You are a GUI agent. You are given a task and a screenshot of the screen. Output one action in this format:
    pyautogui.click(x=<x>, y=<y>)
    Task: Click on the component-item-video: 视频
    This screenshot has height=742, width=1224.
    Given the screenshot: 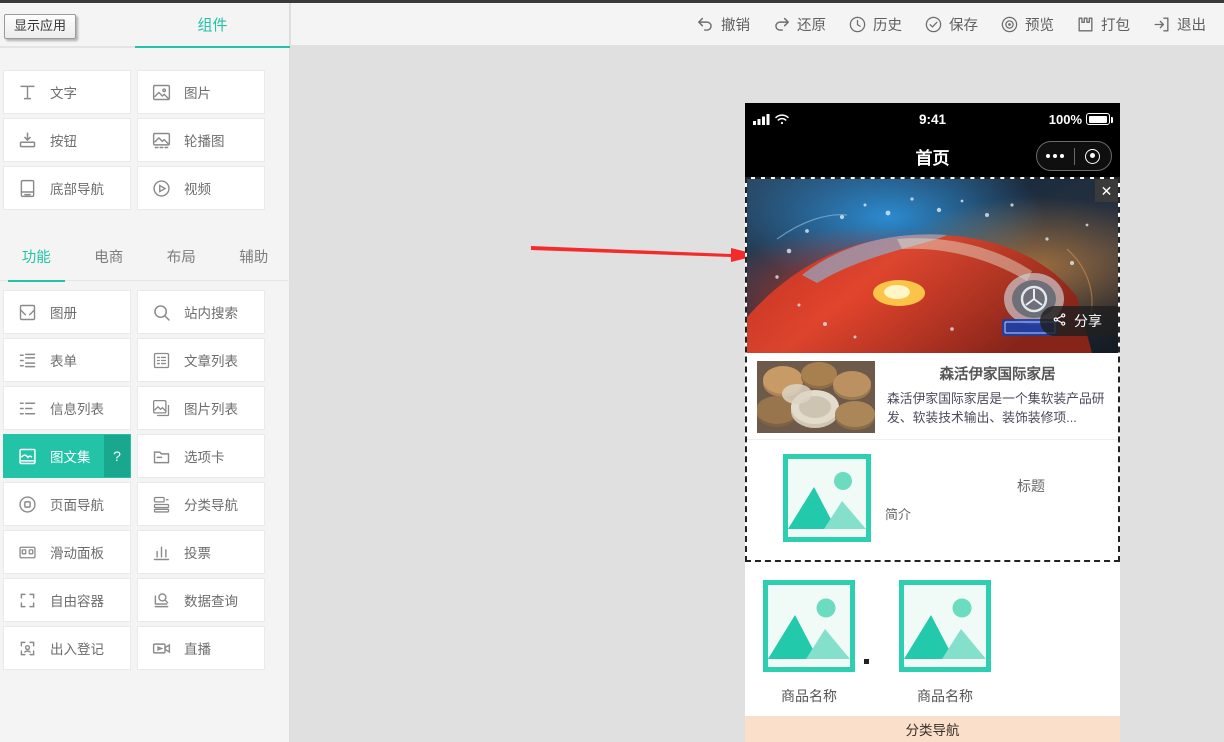 What is the action you would take?
    pyautogui.click(x=201, y=188)
    